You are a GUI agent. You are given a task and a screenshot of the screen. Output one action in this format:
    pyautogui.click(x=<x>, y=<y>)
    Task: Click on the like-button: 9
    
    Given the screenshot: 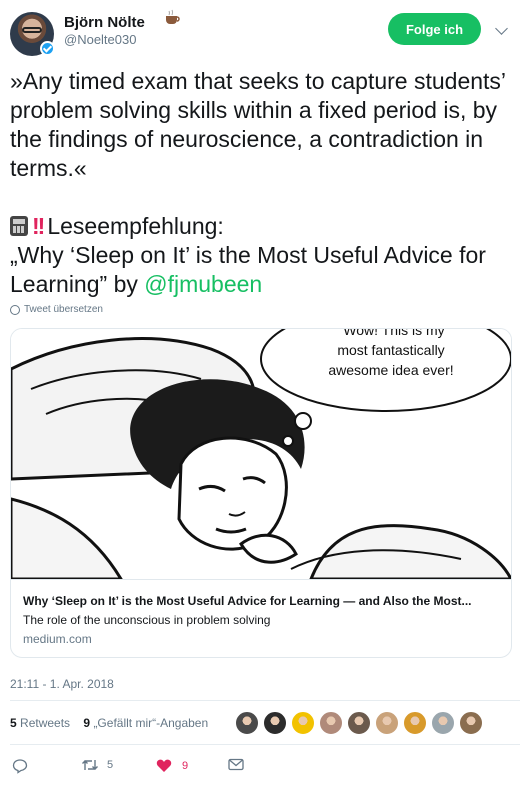 What is the action you would take?
    pyautogui.click(x=172, y=765)
    